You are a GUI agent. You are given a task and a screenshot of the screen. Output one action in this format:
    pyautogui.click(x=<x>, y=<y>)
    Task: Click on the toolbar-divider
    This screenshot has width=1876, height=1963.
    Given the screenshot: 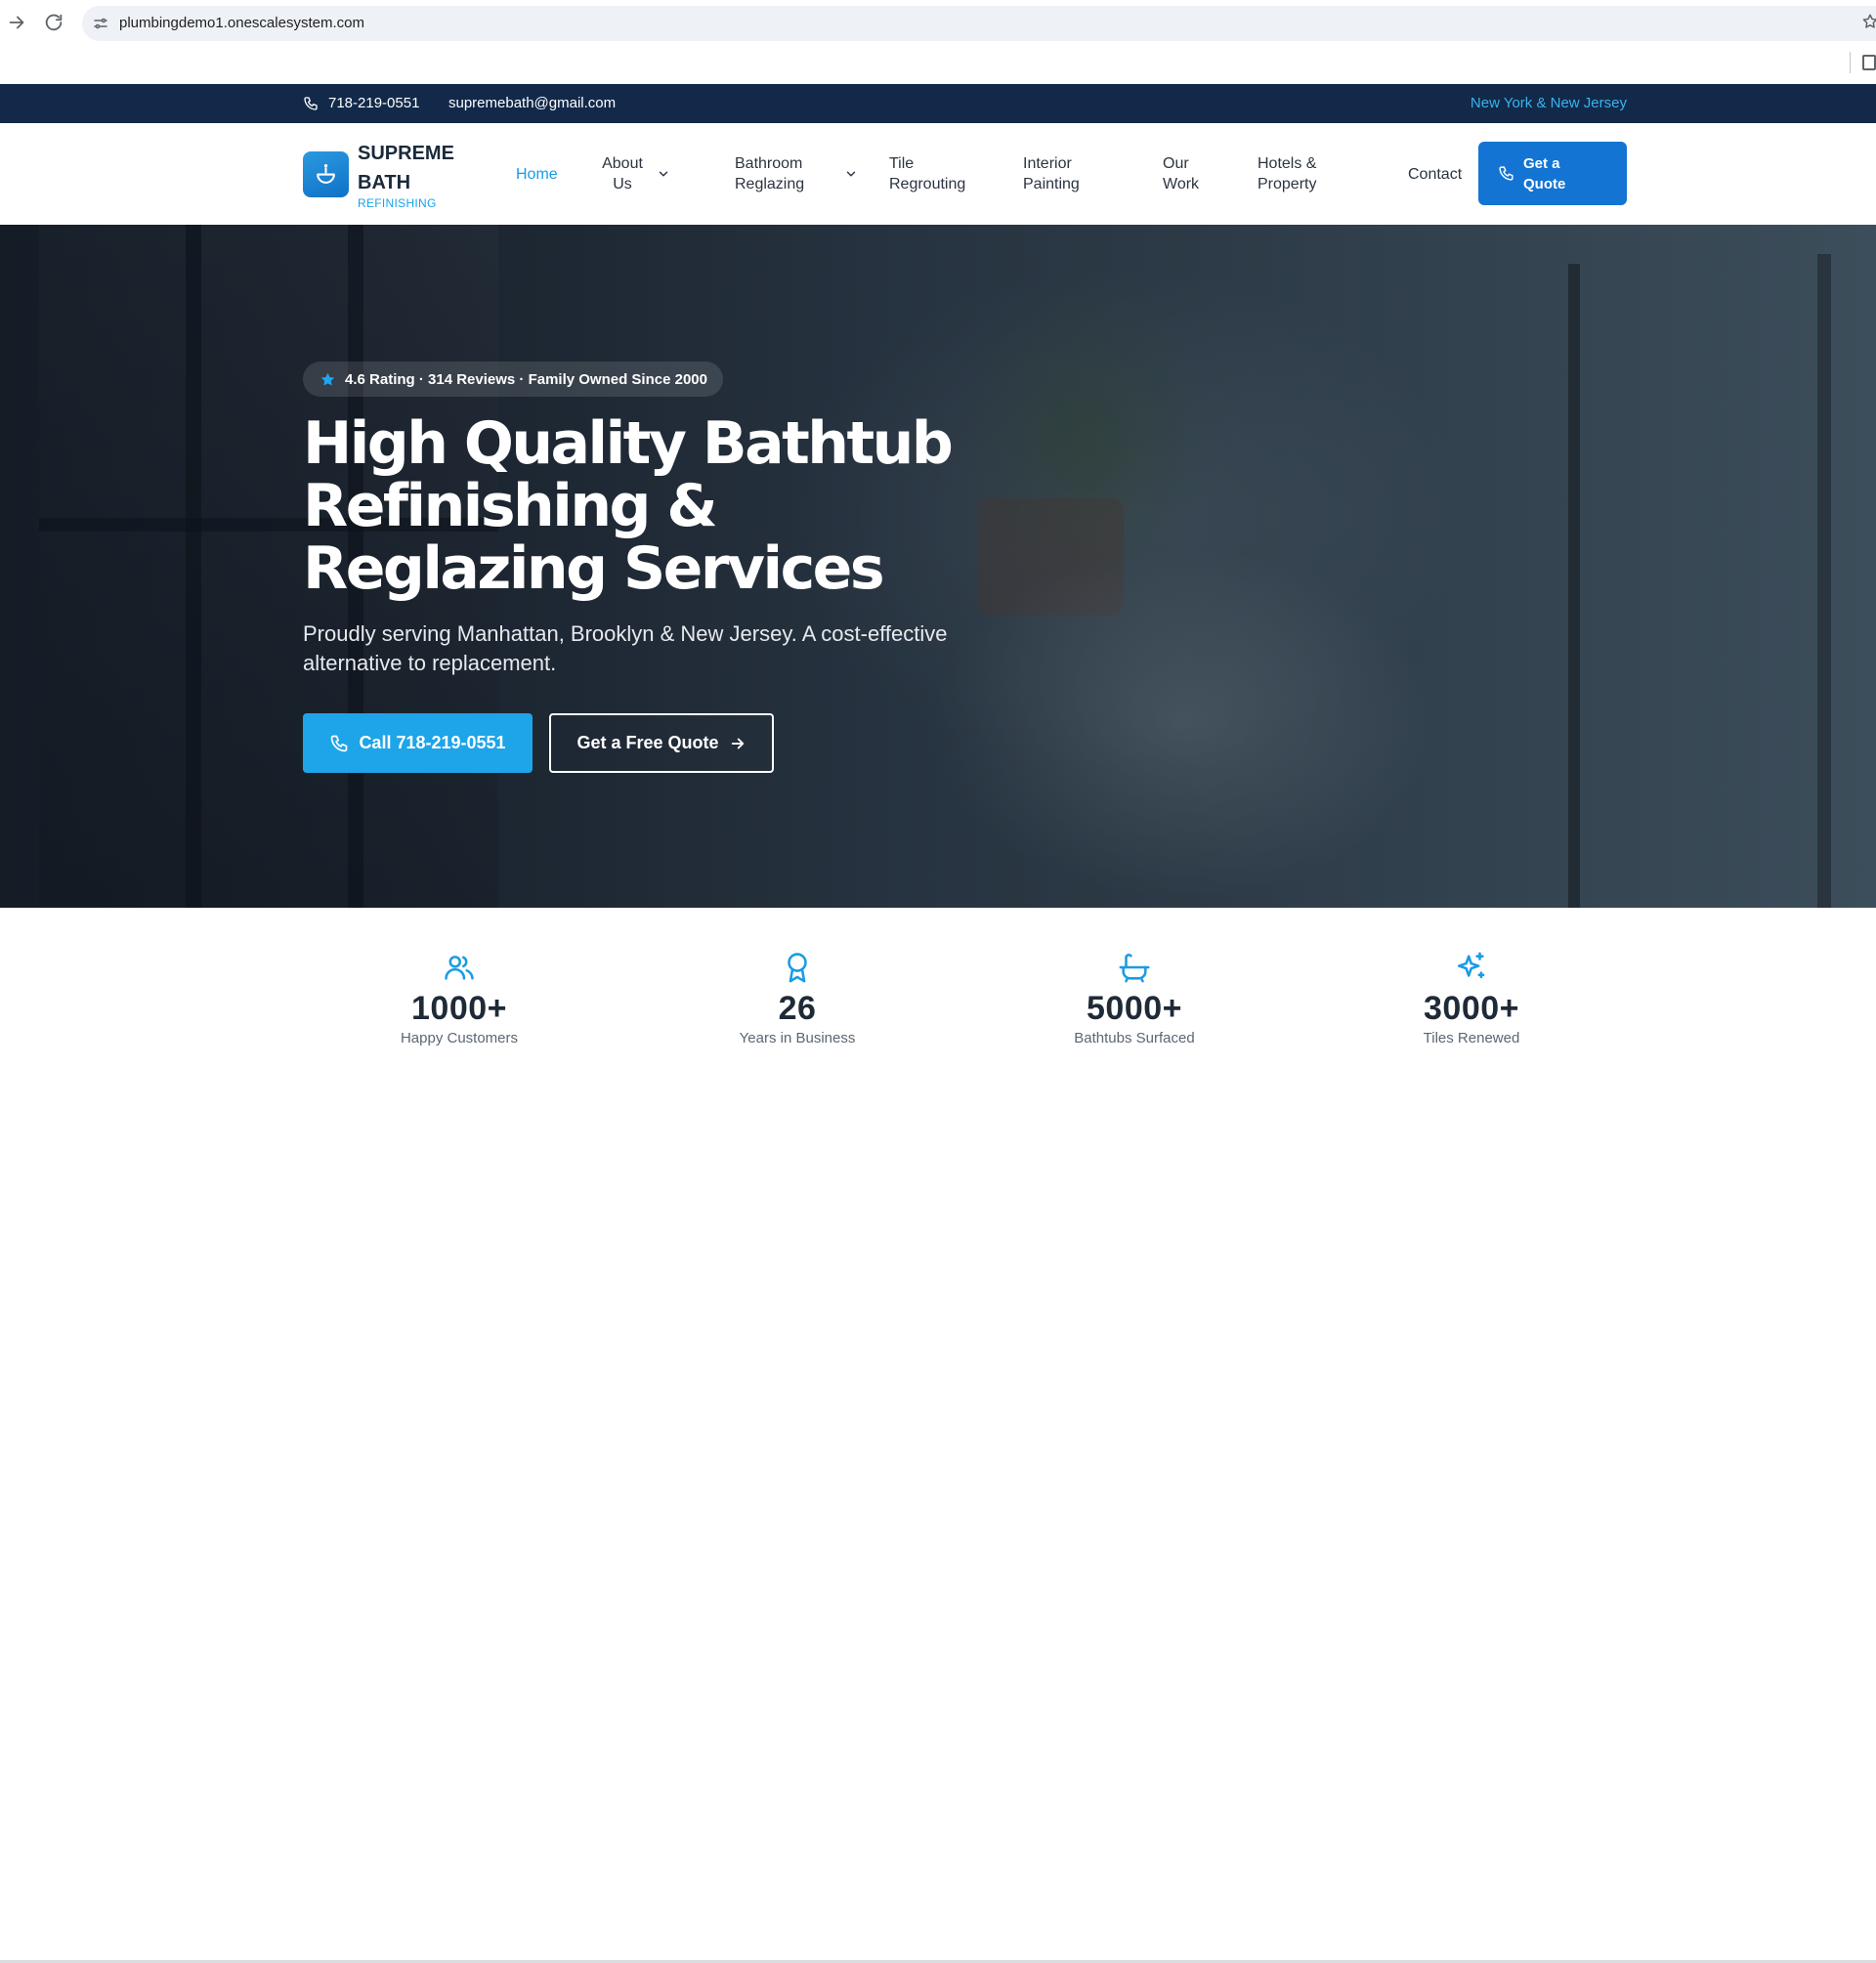 What is the action you would take?
    pyautogui.click(x=1850, y=62)
    